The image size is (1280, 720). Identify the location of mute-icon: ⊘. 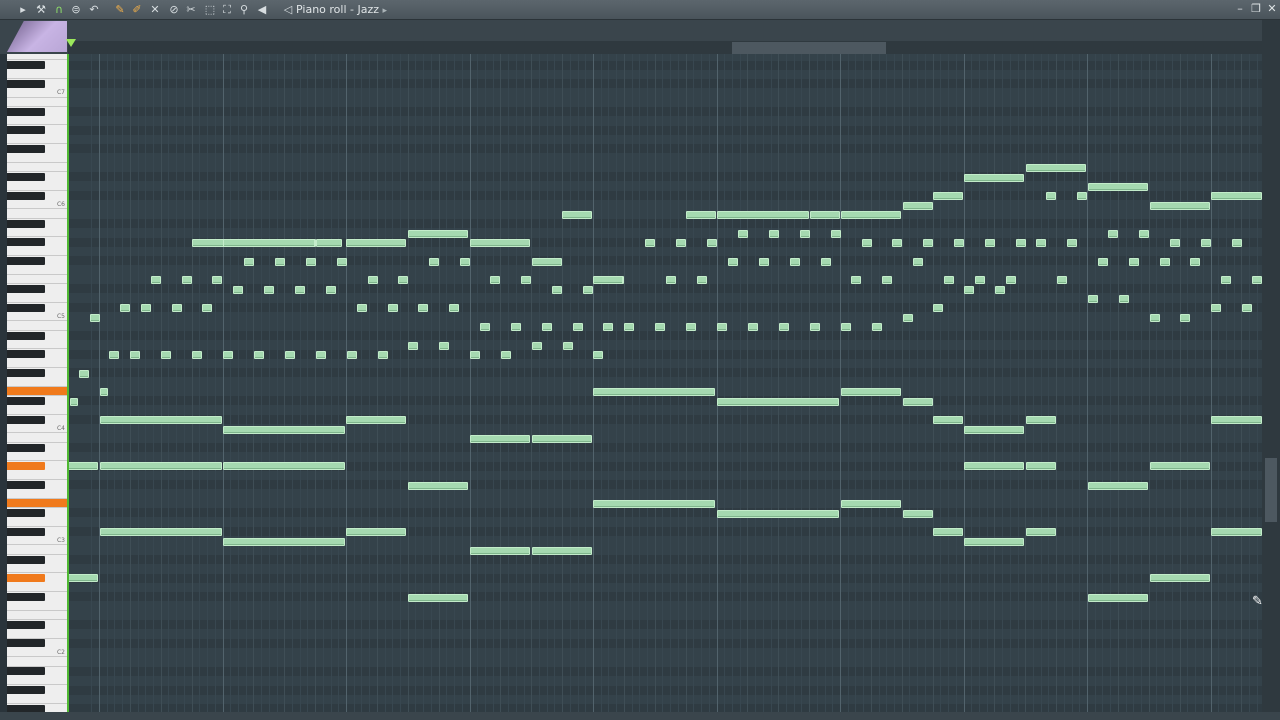
(174, 10).